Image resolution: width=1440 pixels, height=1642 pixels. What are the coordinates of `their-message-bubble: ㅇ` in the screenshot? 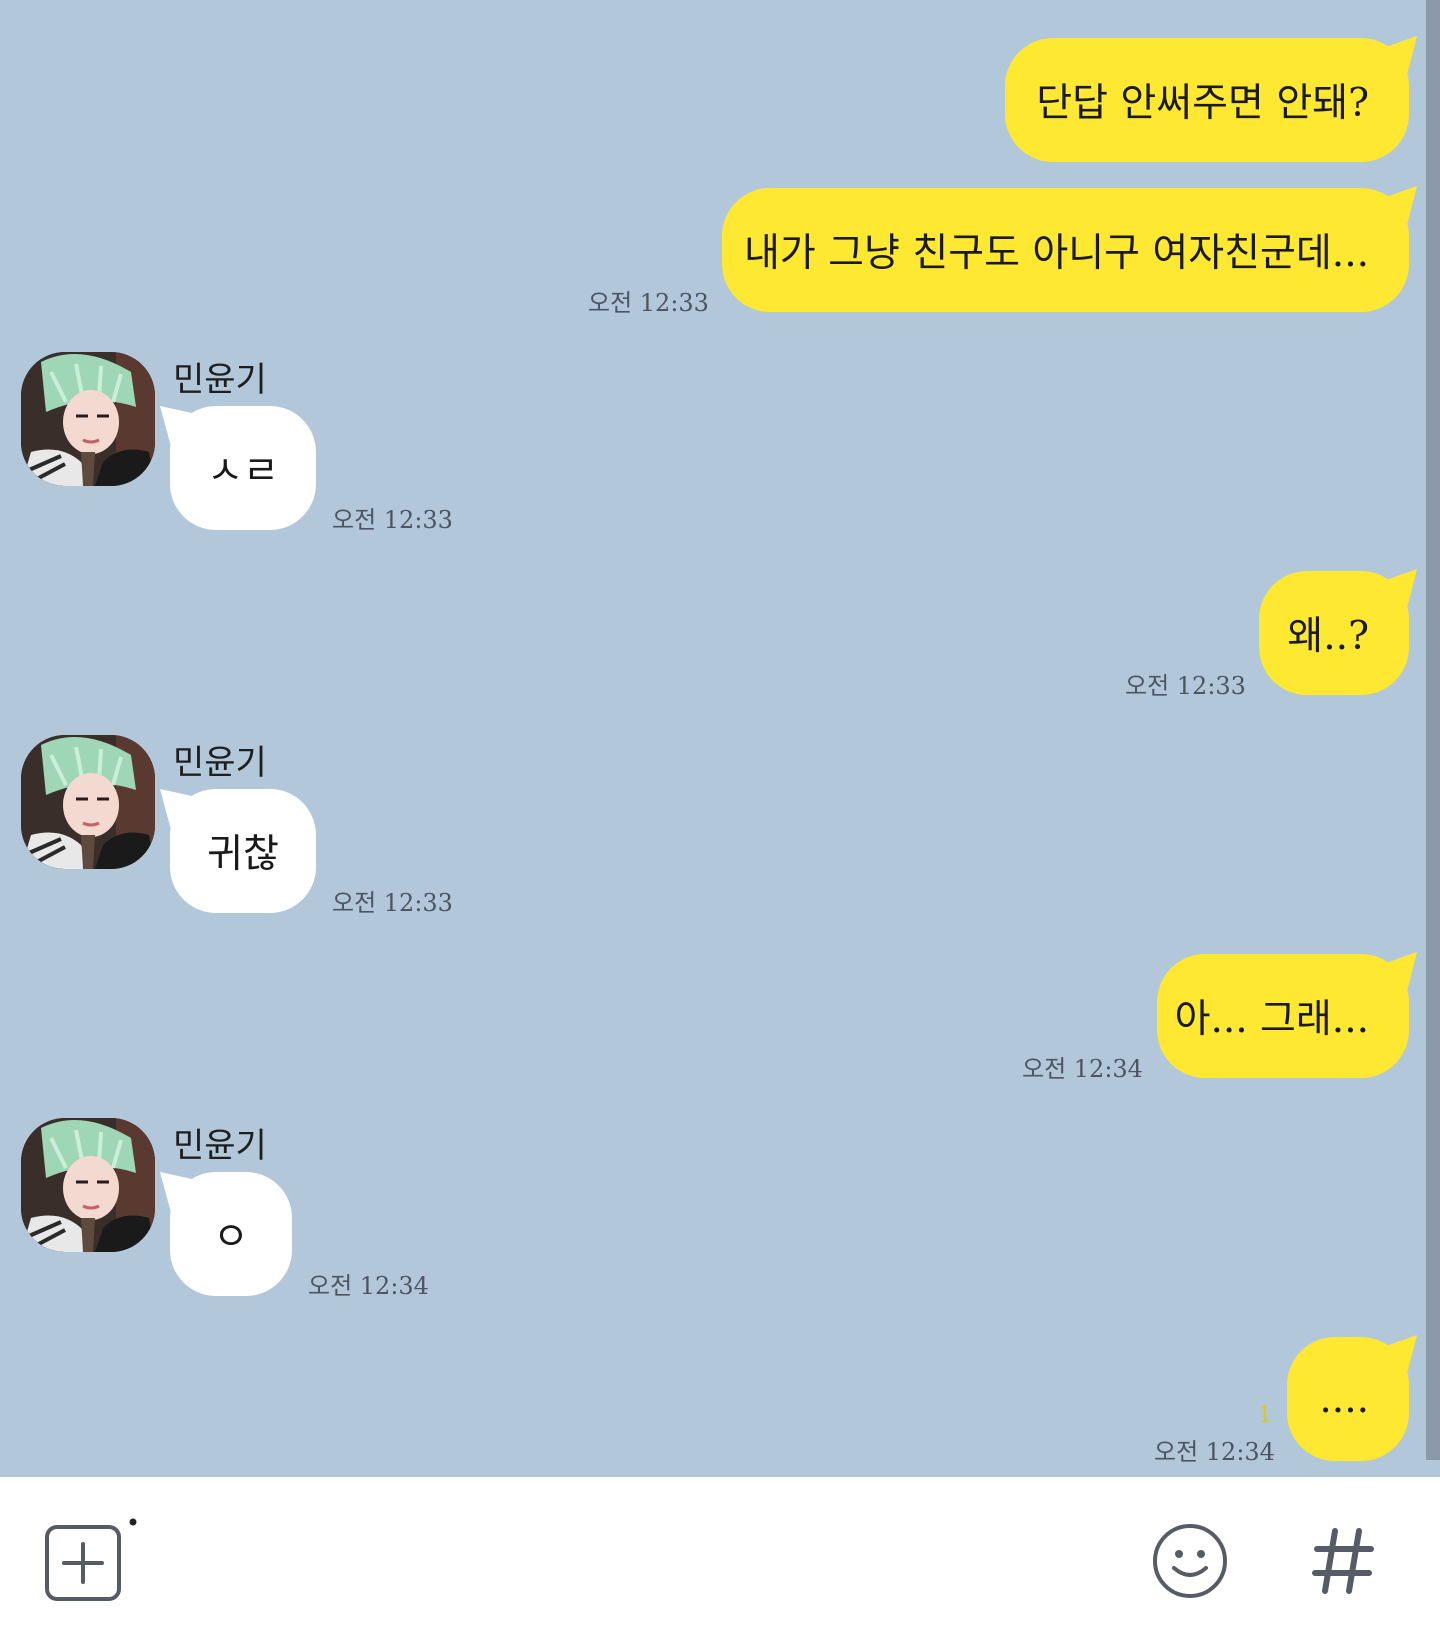 It's located at (231, 1234).